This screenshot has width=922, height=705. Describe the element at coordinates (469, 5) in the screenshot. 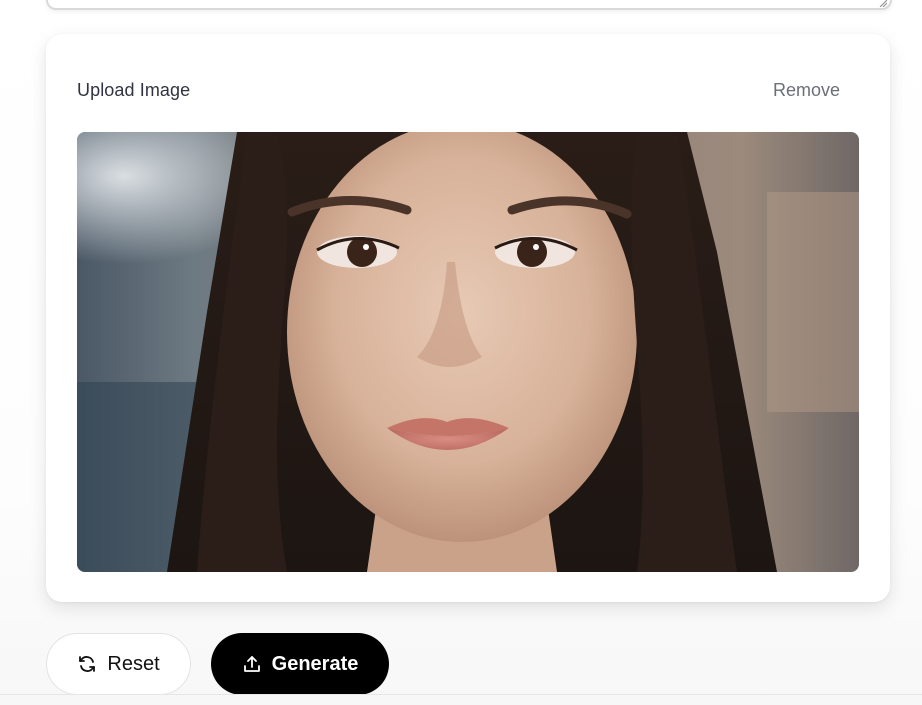

I see `prompt-textarea` at that location.